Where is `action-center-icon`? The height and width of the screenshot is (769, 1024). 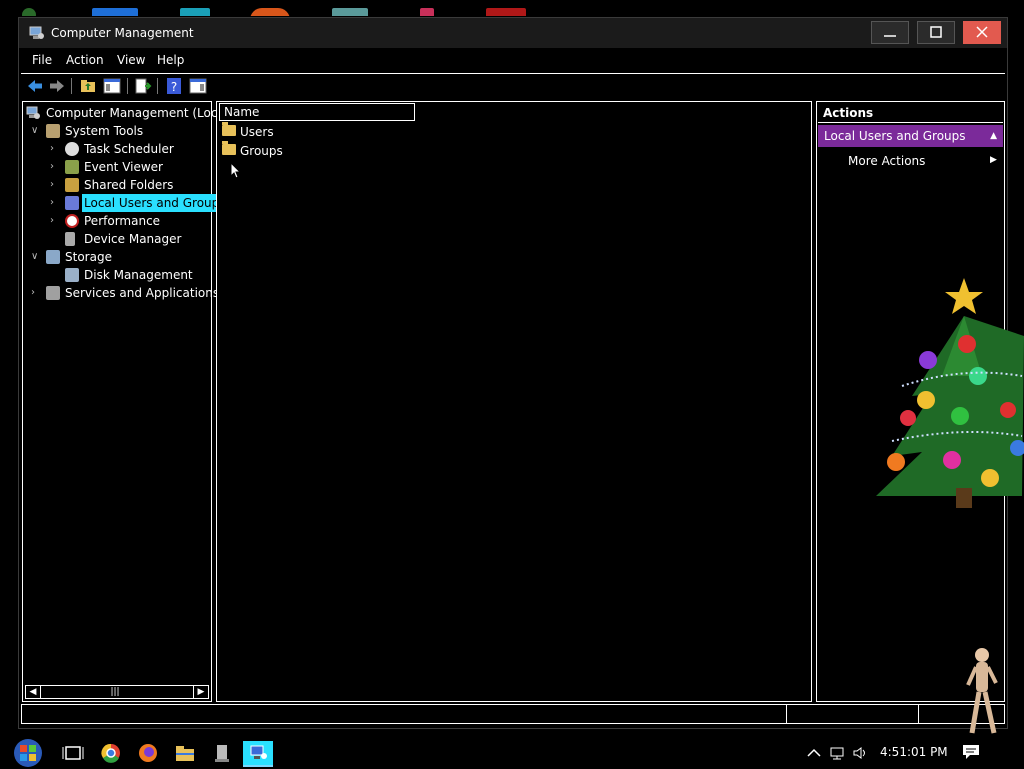
action-center-icon is located at coordinates (971, 752).